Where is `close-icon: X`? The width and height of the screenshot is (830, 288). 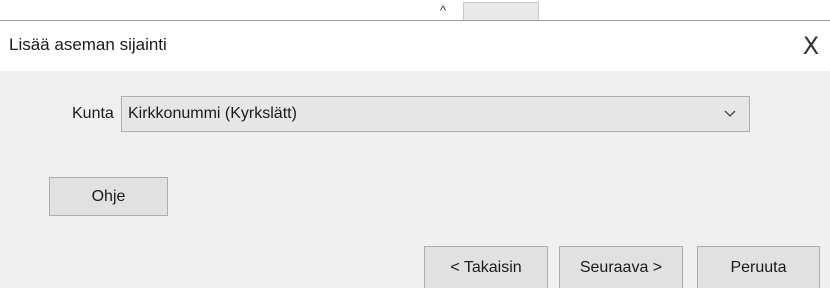 close-icon: X is located at coordinates (811, 46).